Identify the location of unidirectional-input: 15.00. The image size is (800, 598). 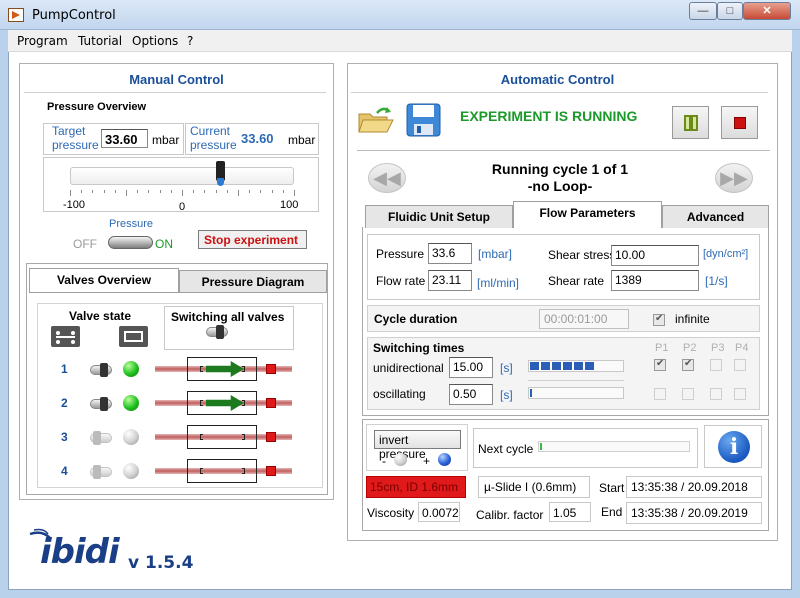
(471, 367).